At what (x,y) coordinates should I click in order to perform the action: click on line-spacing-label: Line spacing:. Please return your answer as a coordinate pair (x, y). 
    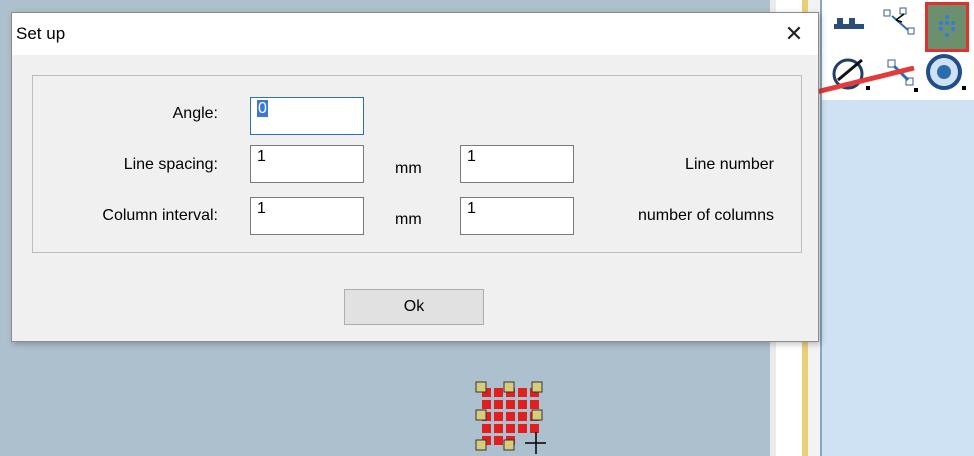
    Looking at the image, I should click on (170, 164).